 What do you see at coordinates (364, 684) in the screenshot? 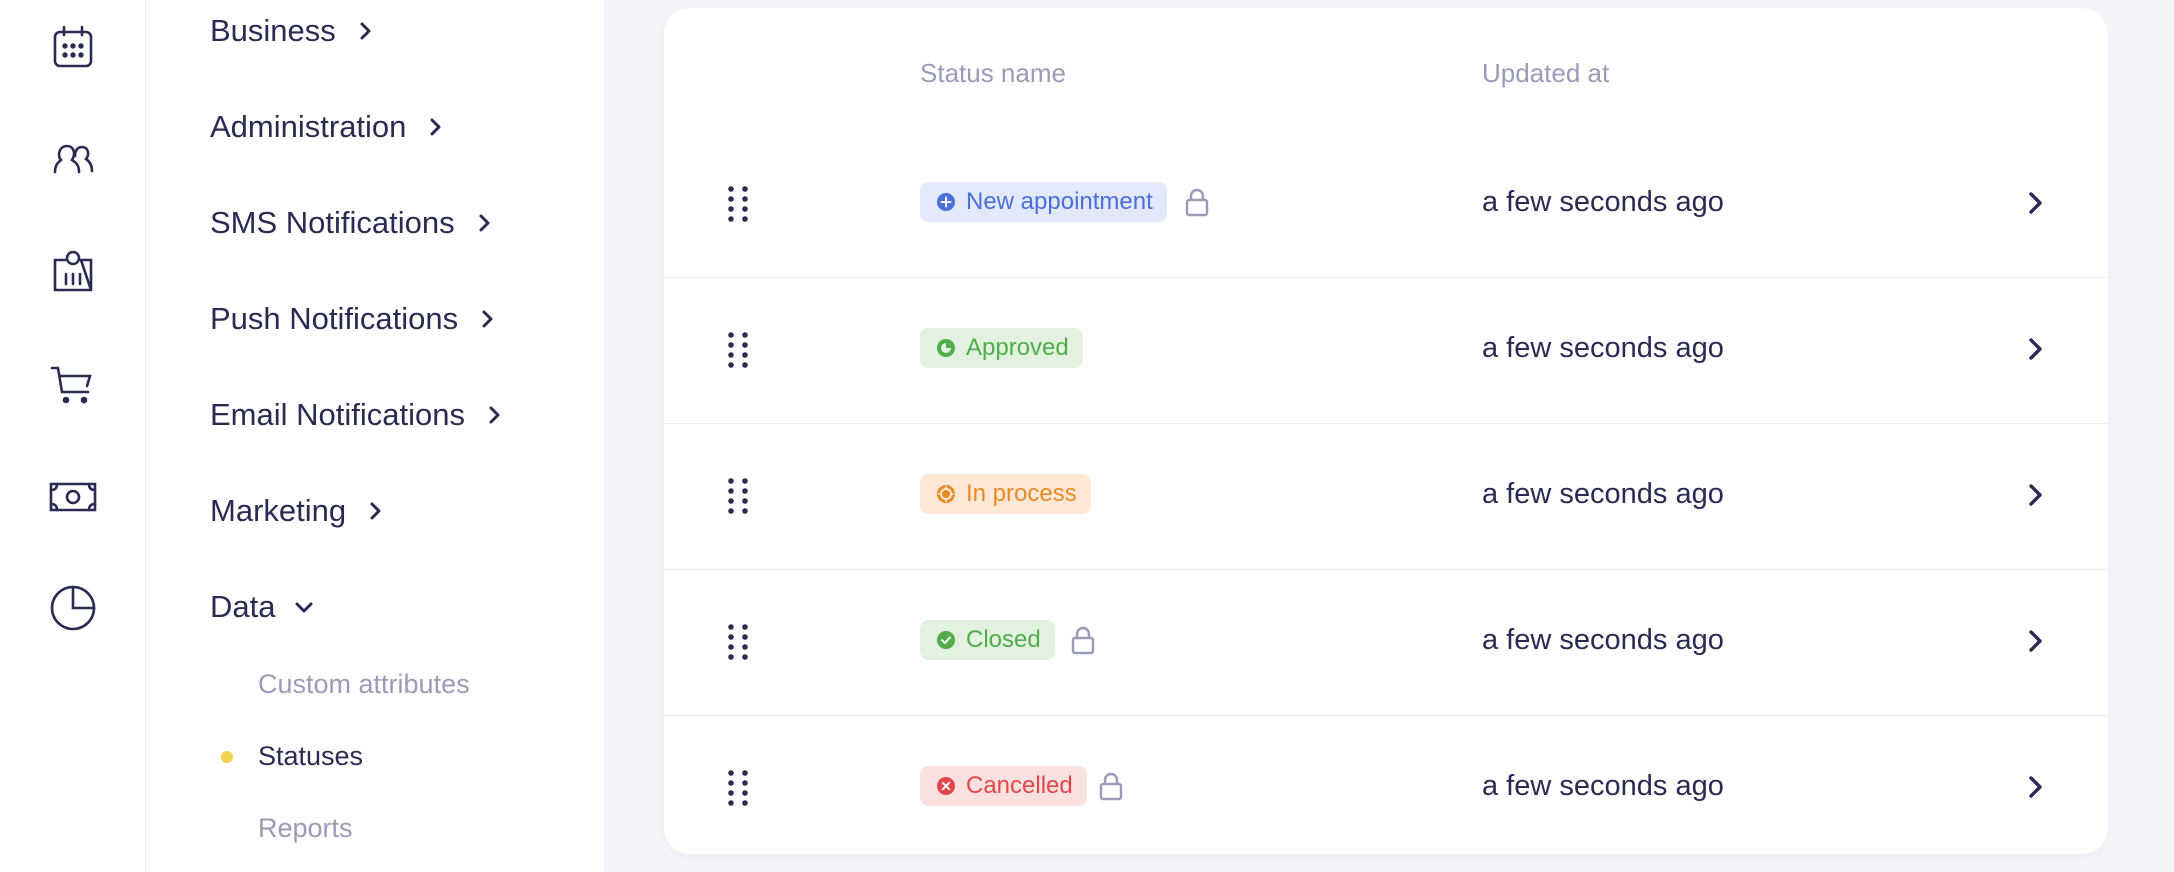
I see `nav-subitem-custom-attributes: Custom attributes` at bounding box center [364, 684].